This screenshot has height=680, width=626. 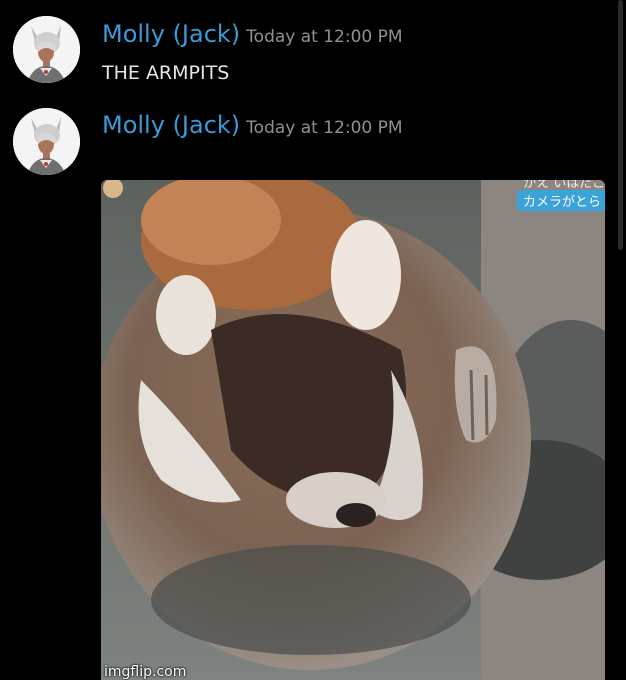 What do you see at coordinates (166, 73) in the screenshot?
I see `message-text: THE ARMPITS` at bounding box center [166, 73].